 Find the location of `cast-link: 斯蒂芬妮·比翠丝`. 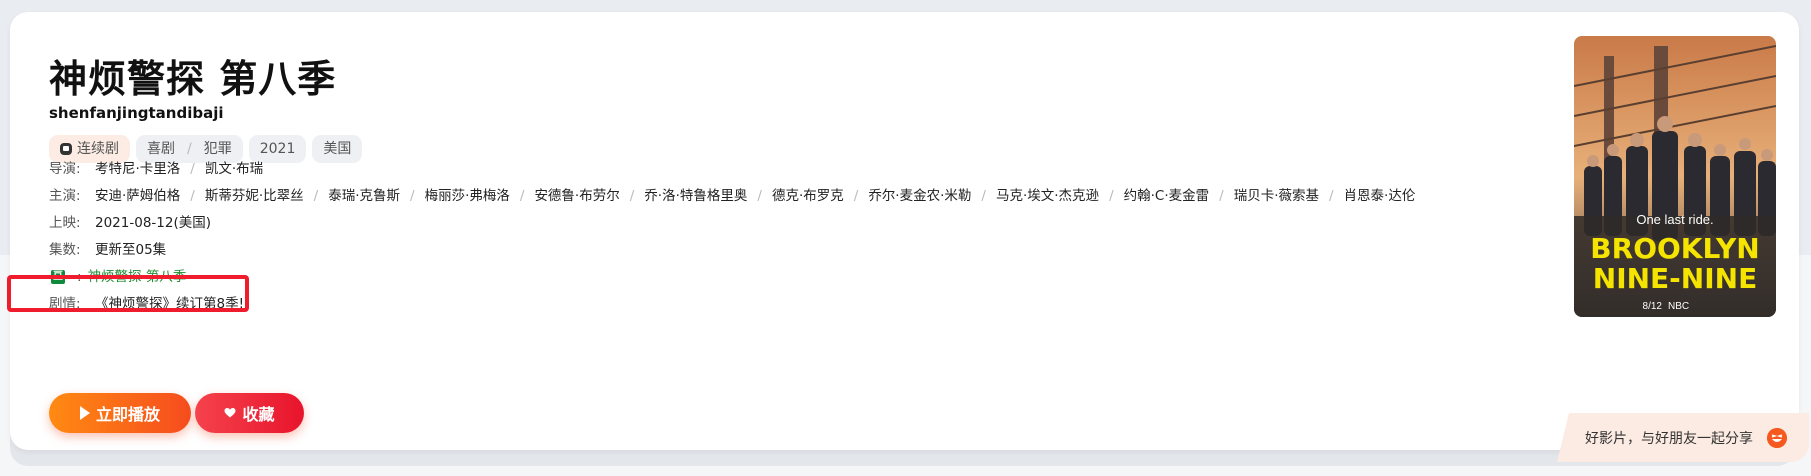

cast-link: 斯蒂芬妮·比翠丝 is located at coordinates (254, 196).